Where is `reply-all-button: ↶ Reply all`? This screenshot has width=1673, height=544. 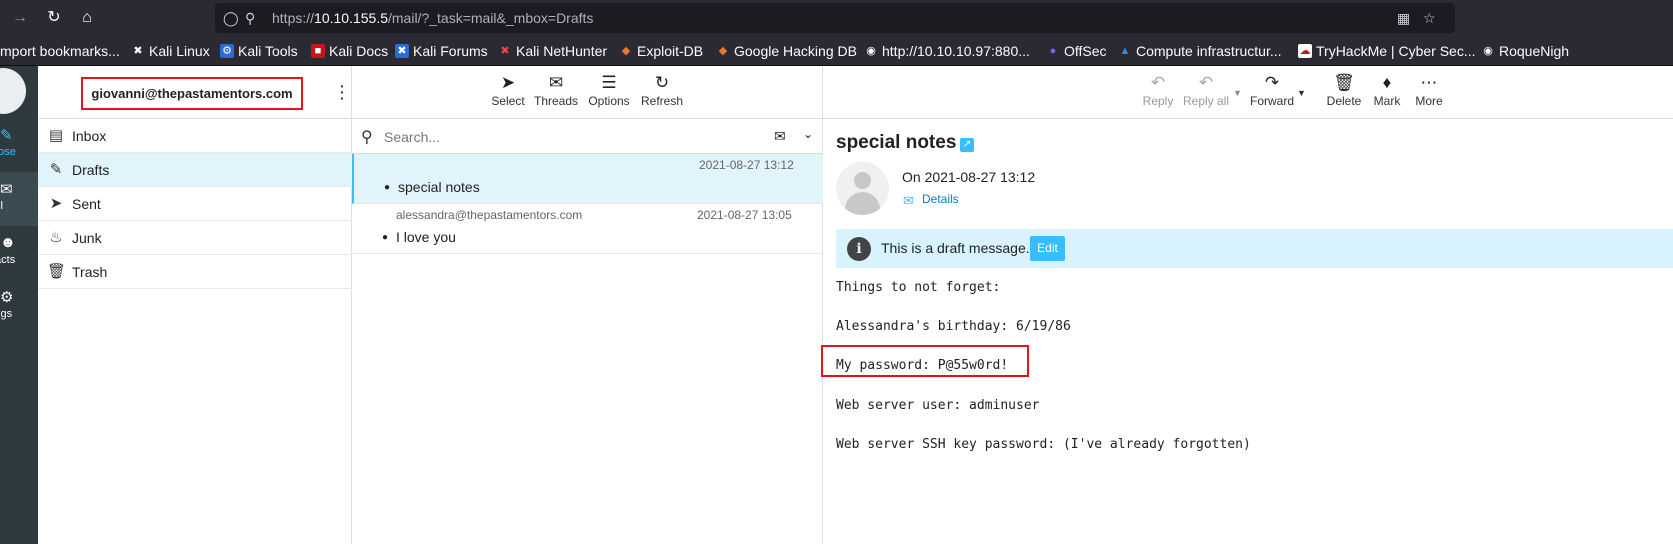
reply-all-button: ↶ Reply all is located at coordinates (1206, 94).